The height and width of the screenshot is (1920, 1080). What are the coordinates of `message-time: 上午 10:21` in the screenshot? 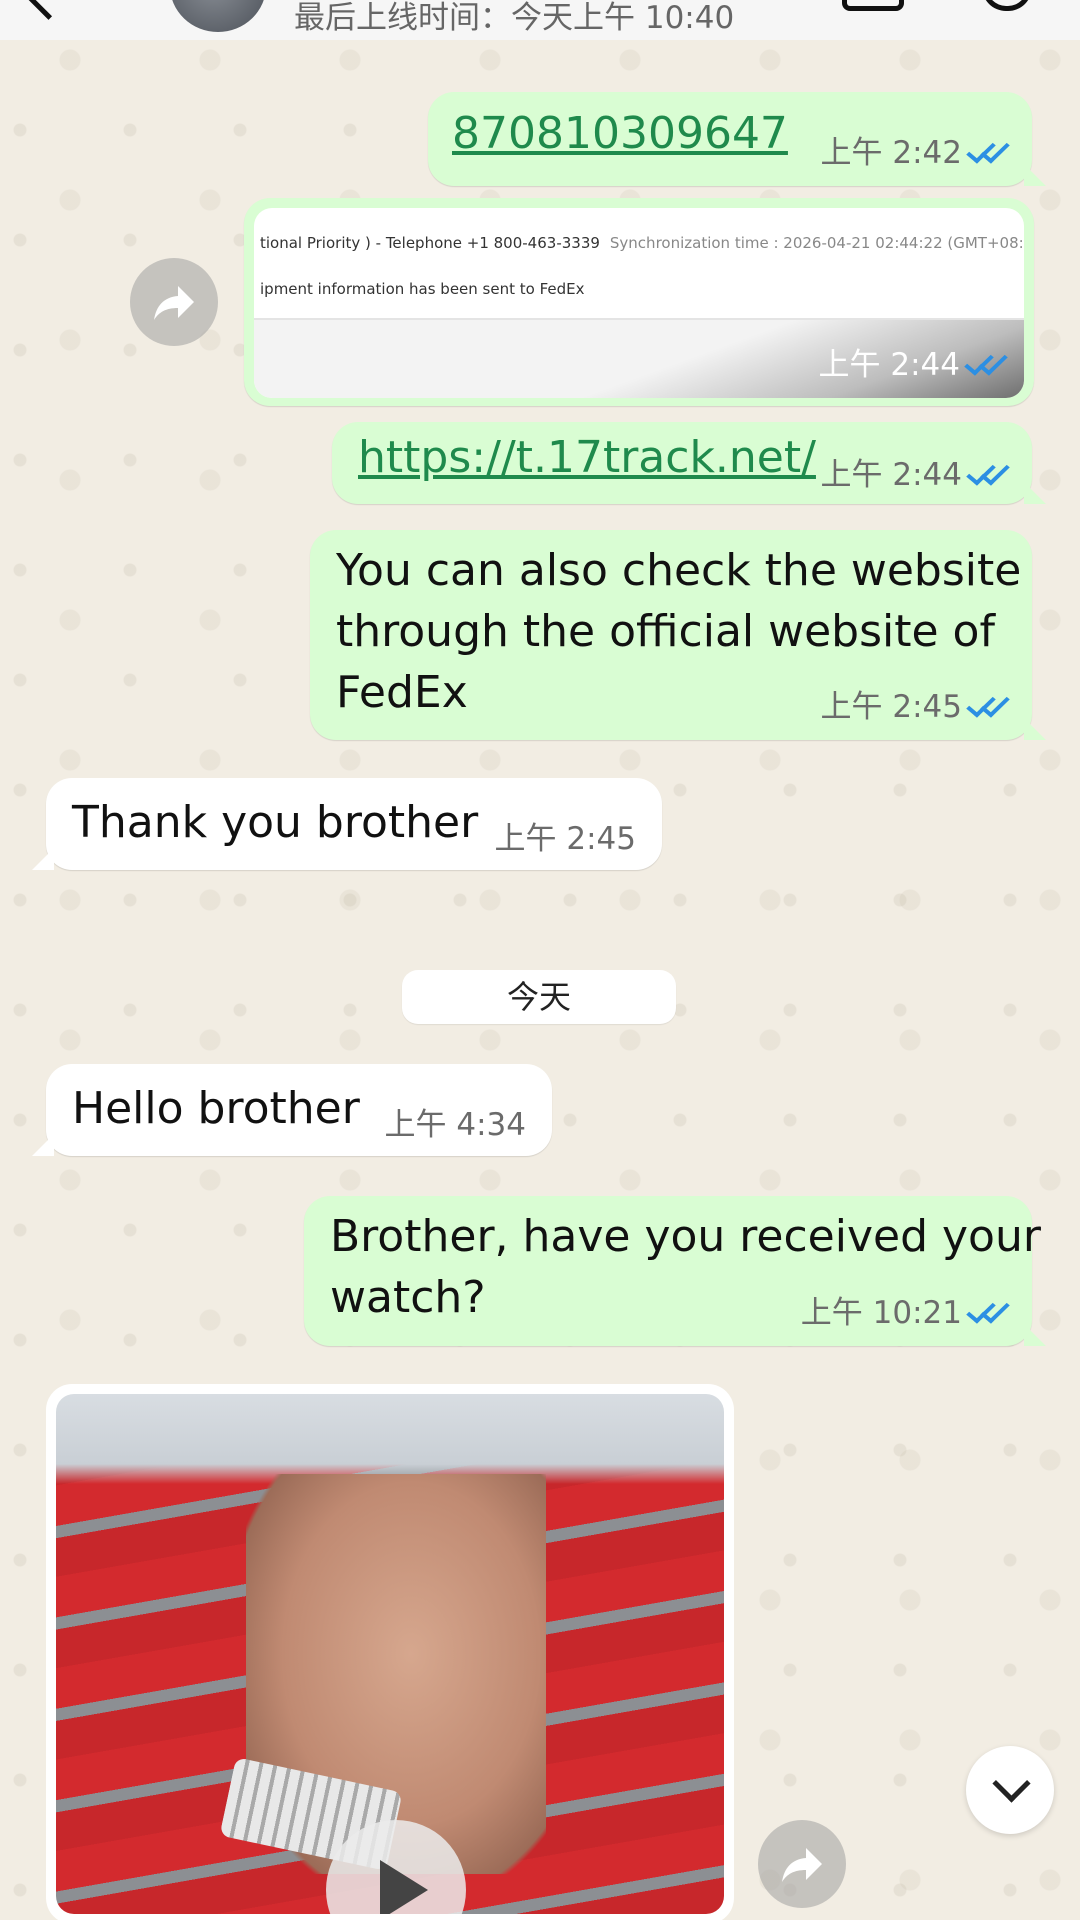 It's located at (881, 1313).